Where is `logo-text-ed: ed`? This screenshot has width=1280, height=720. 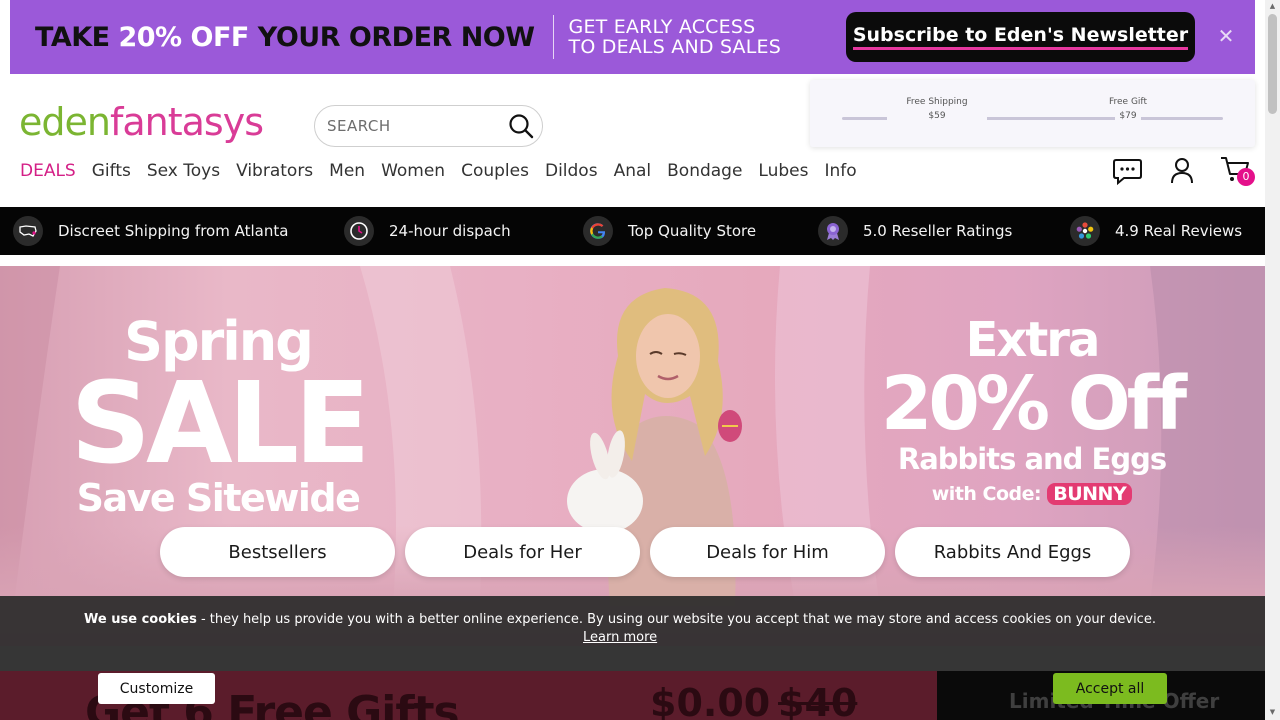
logo-text-ed: ed is located at coordinates (42, 122).